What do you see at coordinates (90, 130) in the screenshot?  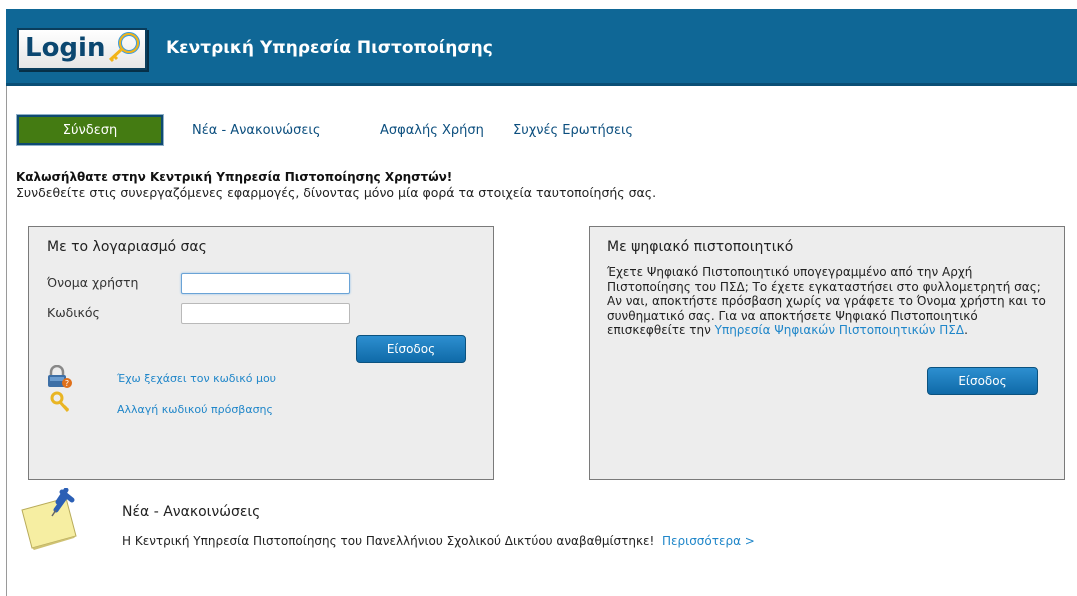 I see `nav-login-button: Σύνδεση` at bounding box center [90, 130].